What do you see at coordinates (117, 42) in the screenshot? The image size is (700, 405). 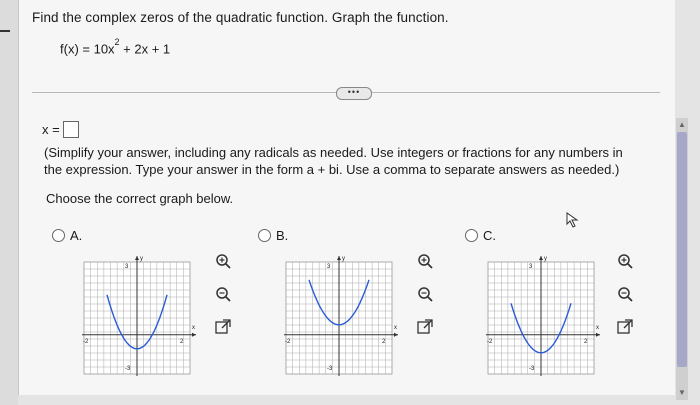 I see `function-exponent: 2` at bounding box center [117, 42].